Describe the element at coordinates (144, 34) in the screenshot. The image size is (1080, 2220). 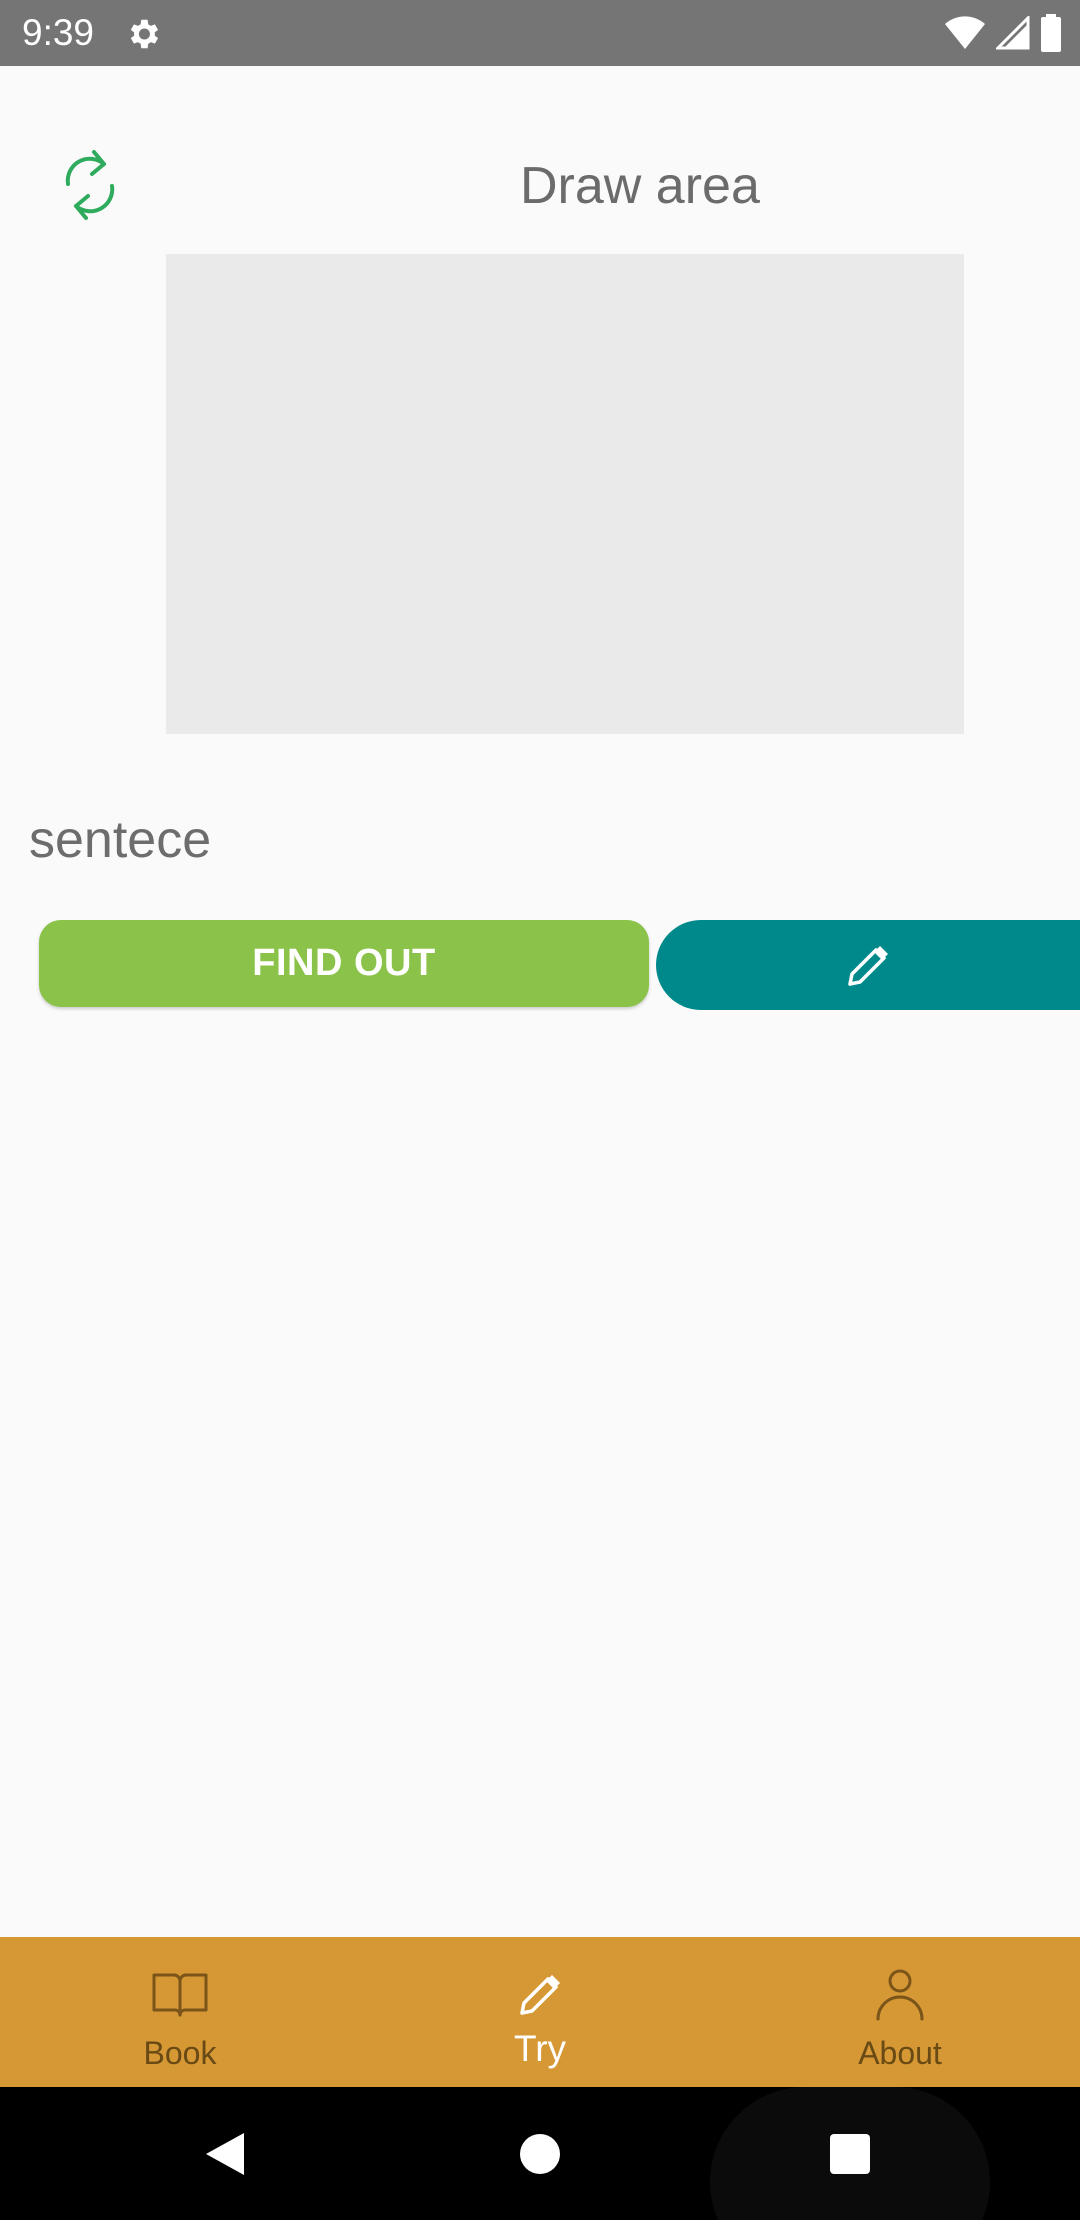
I see `gear-icon` at that location.